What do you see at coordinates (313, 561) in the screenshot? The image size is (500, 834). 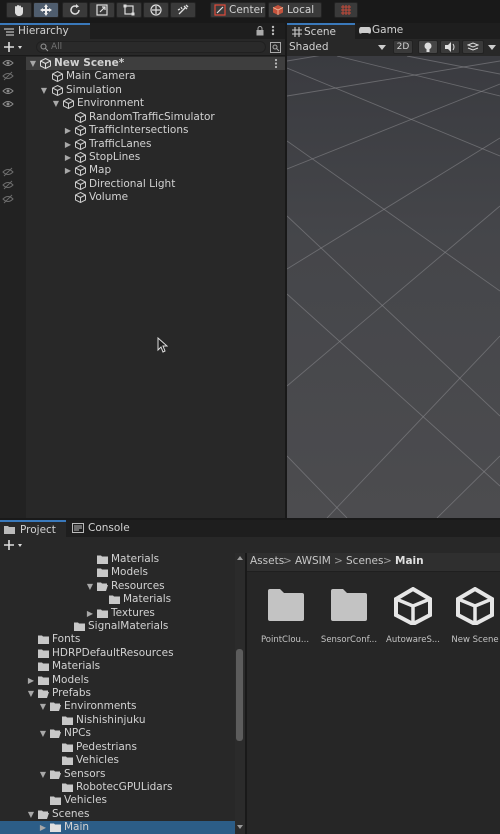 I see `breadcrumb-item: AWSIM` at bounding box center [313, 561].